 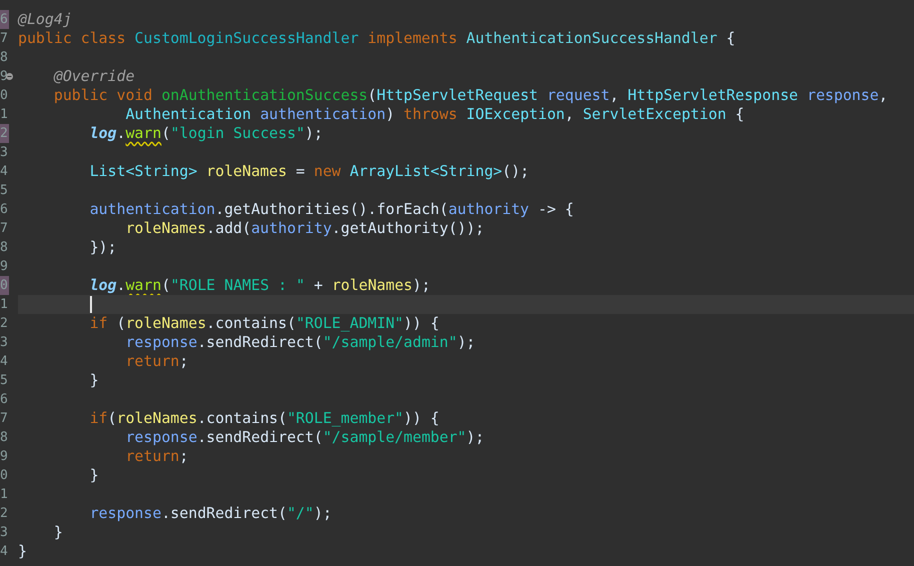 What do you see at coordinates (300, 342) in the screenshot?
I see `code-line: response.sendRedirect("/sample/admin");` at bounding box center [300, 342].